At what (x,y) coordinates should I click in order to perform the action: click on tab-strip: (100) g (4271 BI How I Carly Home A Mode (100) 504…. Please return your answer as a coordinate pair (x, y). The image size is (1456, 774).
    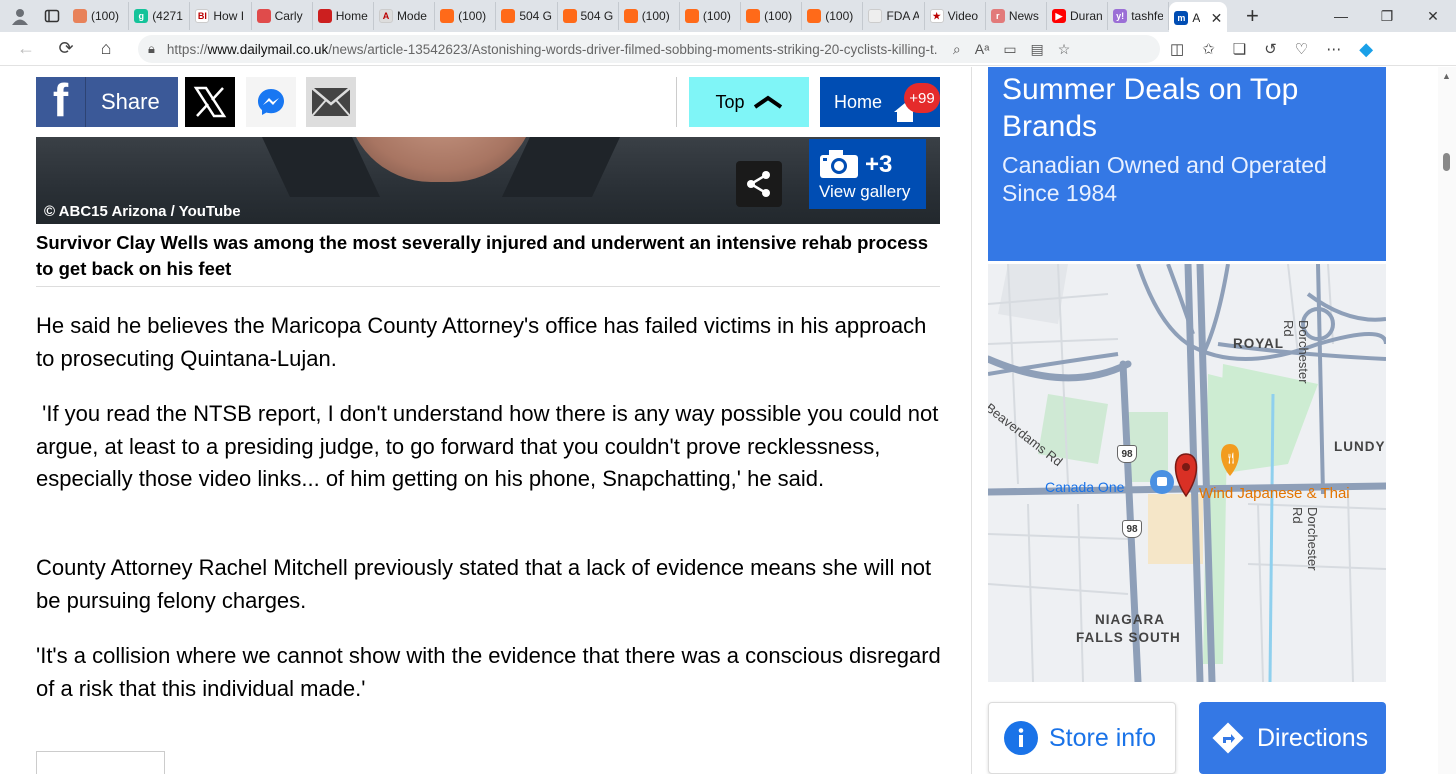
    Looking at the image, I should click on (728, 17).